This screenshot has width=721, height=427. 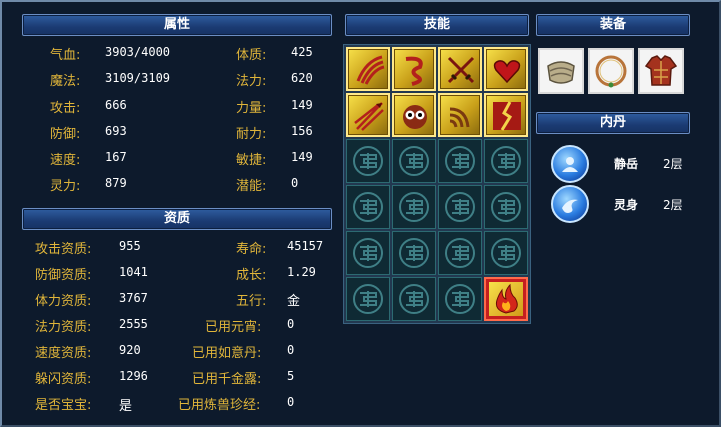 I want to click on attr-label: 速度:, so click(x=65, y=160).